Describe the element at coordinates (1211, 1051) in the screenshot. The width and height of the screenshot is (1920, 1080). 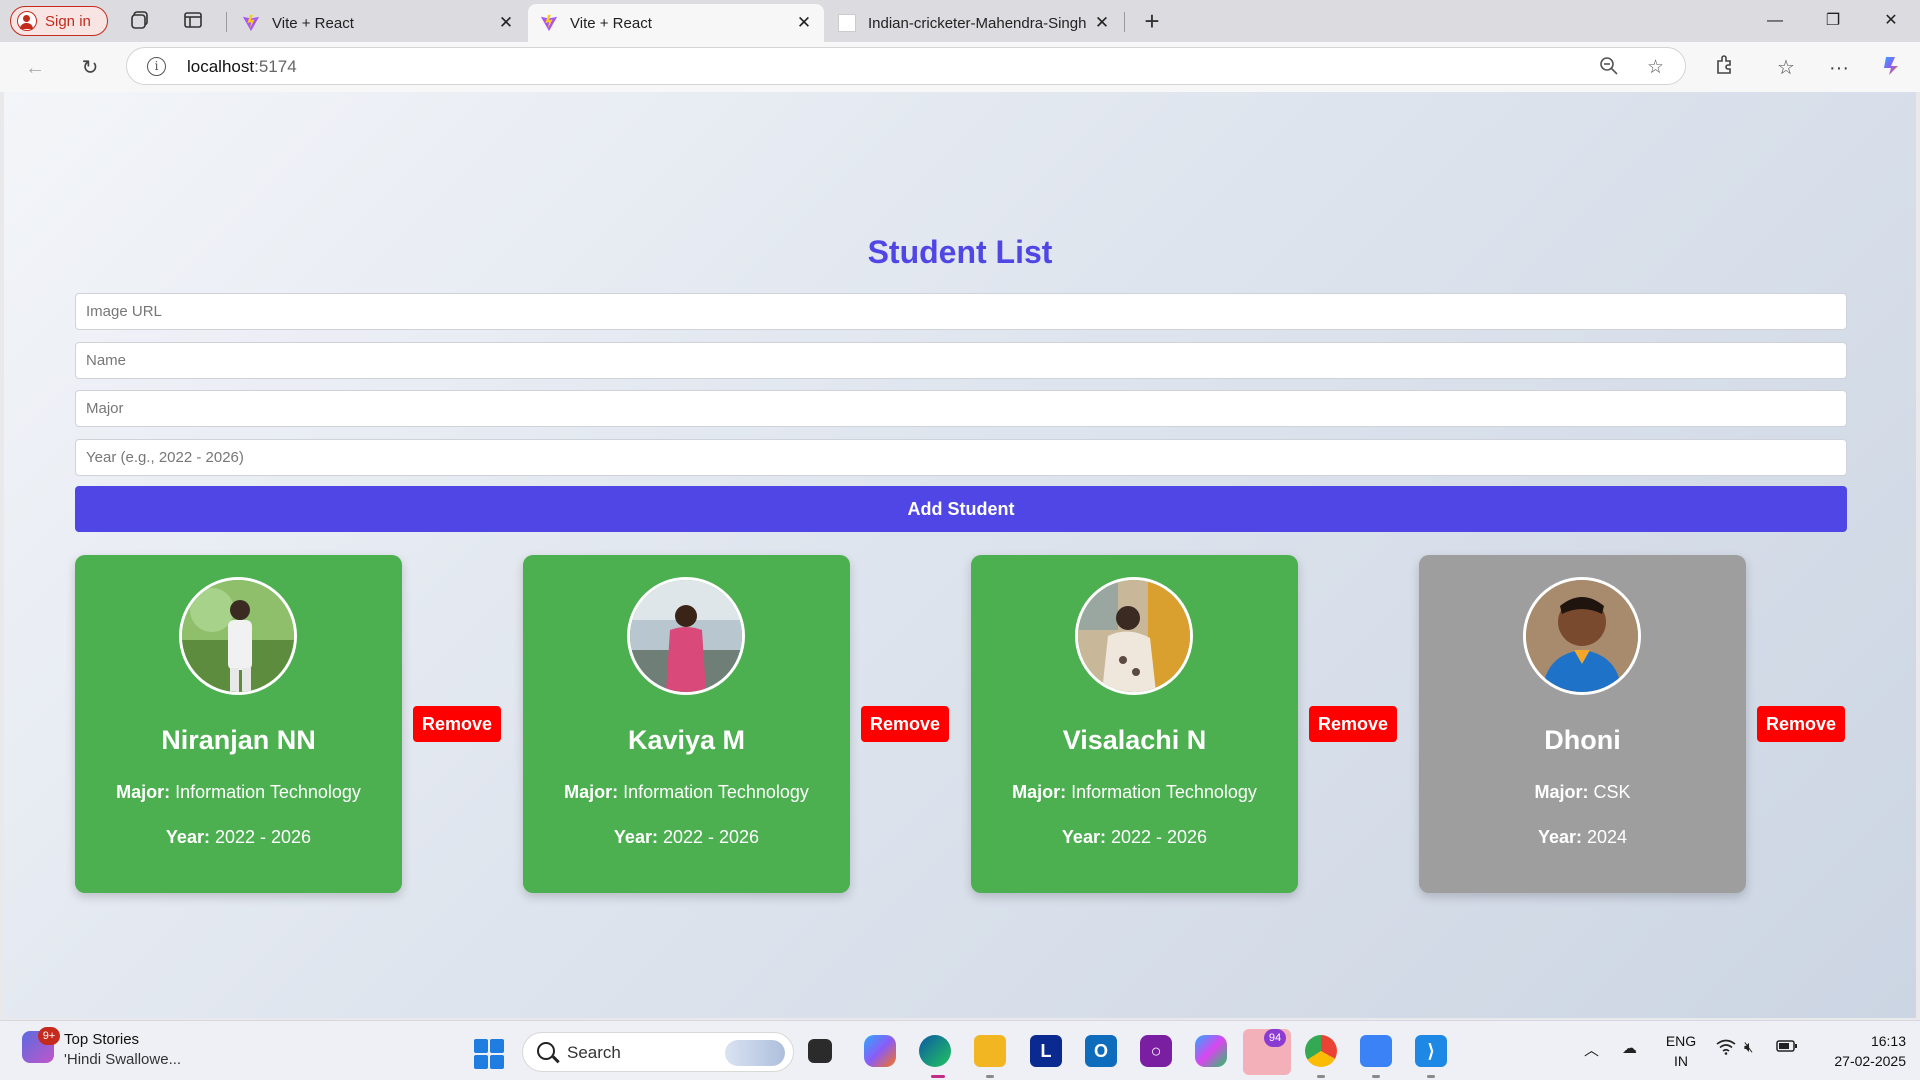
I see `m365-icon` at that location.